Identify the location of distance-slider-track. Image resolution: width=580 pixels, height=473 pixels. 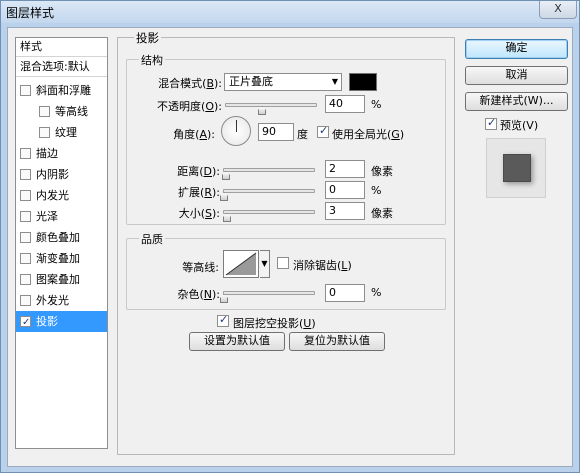
(269, 170).